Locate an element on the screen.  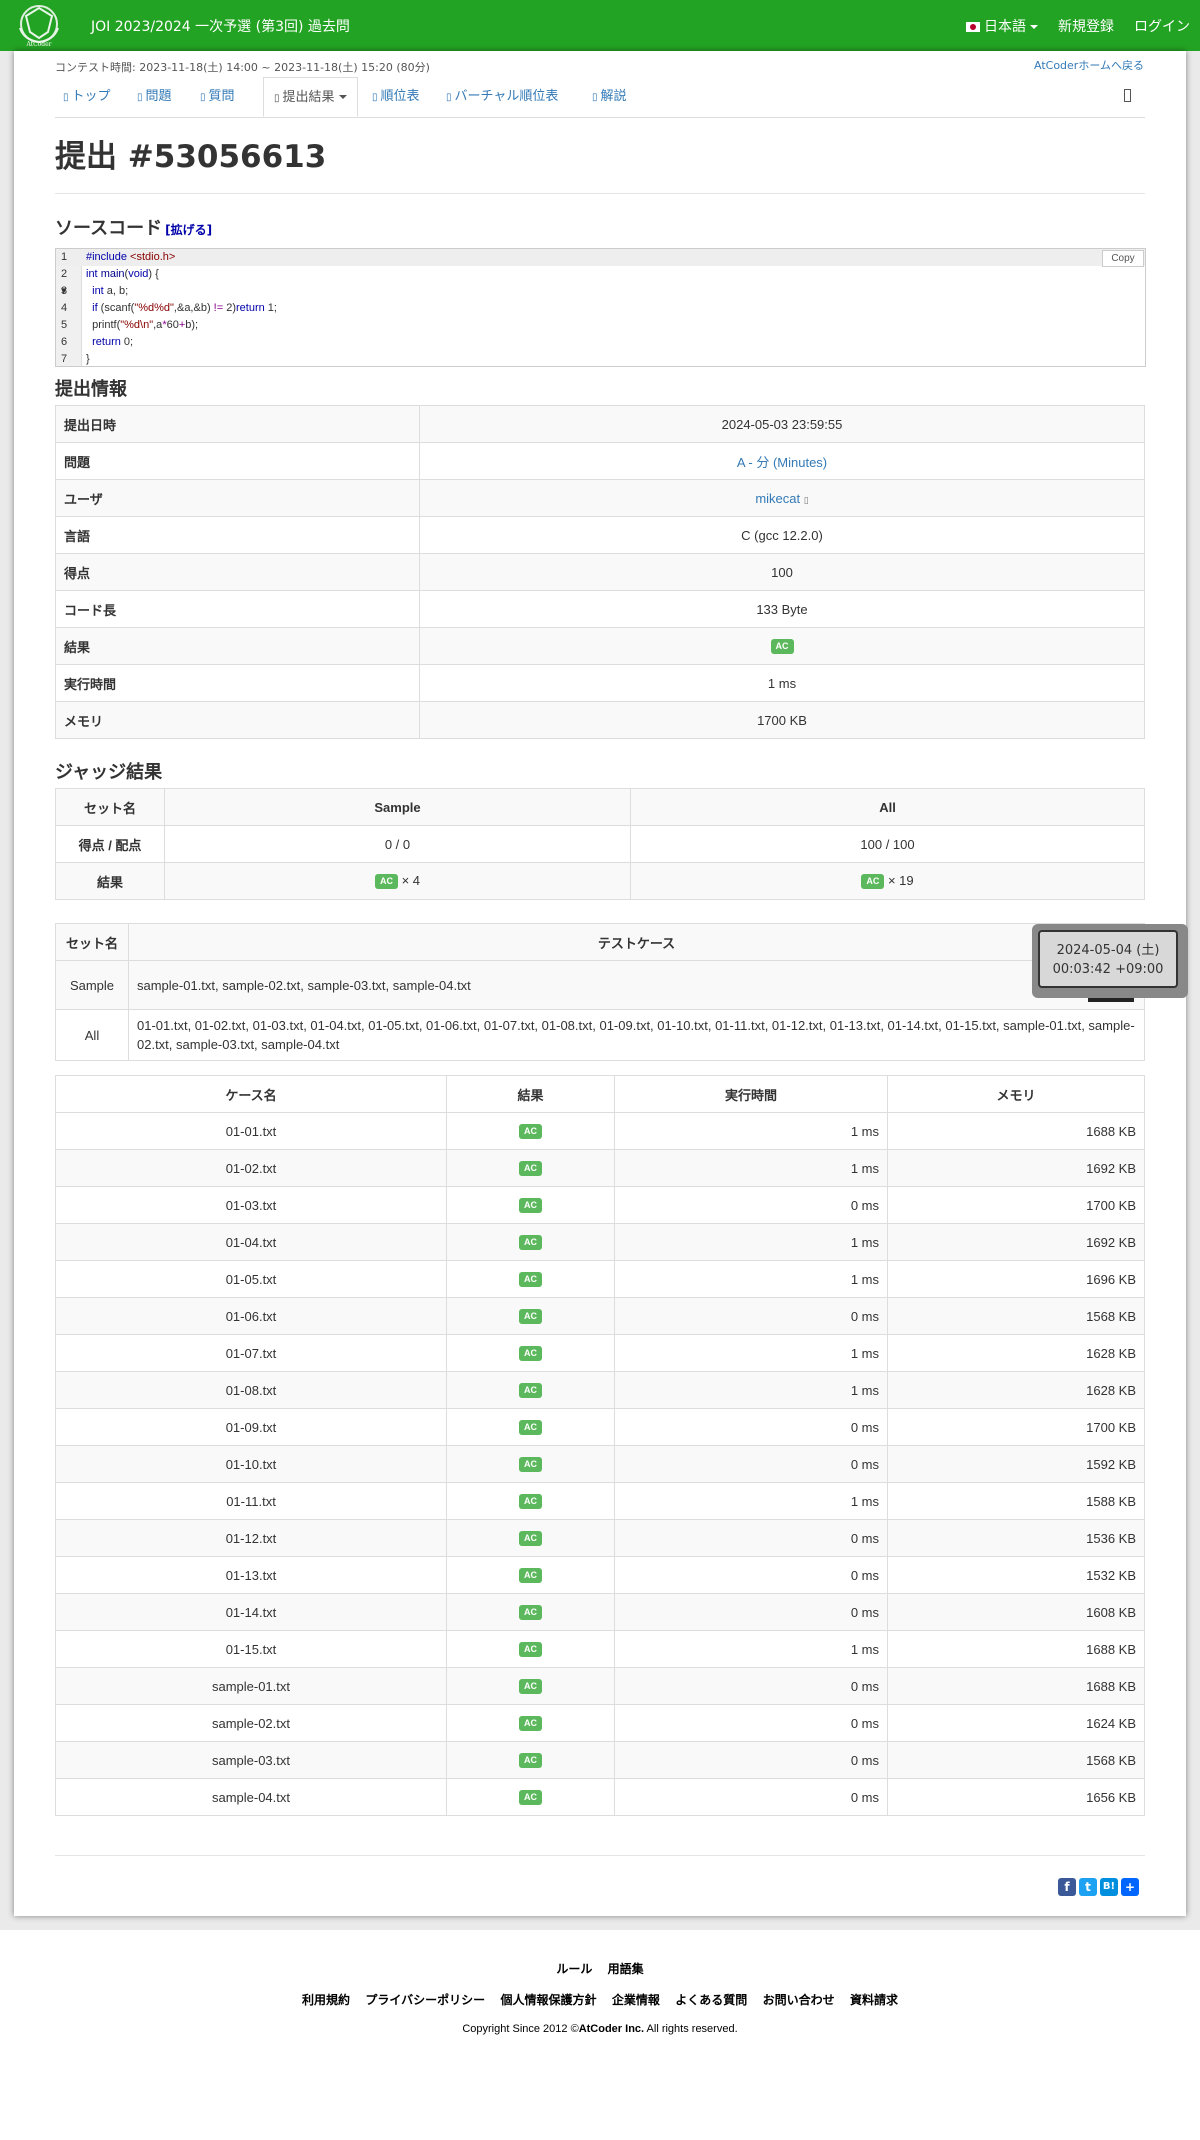
copyright-company: AtCoder Inc. is located at coordinates (611, 2029).